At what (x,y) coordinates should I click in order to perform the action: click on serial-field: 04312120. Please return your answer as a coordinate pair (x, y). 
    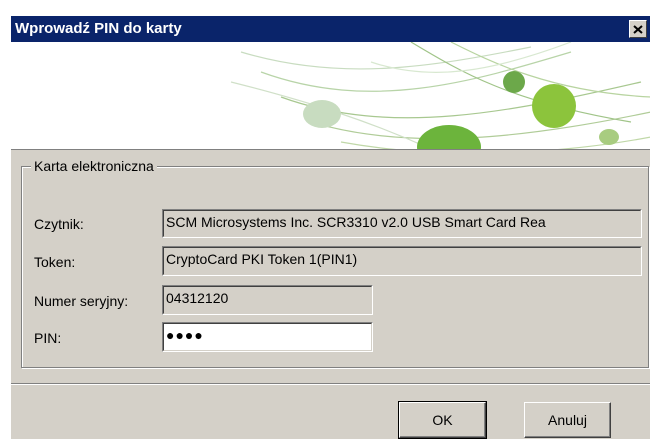
    Looking at the image, I should click on (267, 300).